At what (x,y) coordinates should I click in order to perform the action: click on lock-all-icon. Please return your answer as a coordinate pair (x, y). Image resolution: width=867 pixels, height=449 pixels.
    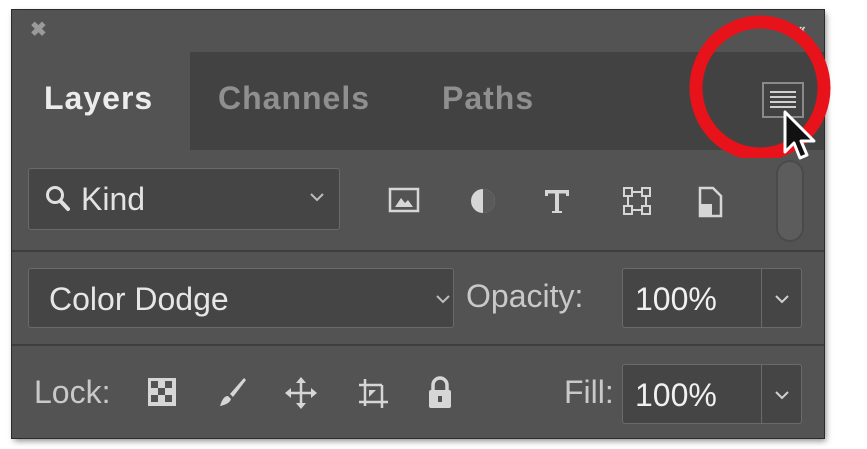
    Looking at the image, I should click on (440, 393).